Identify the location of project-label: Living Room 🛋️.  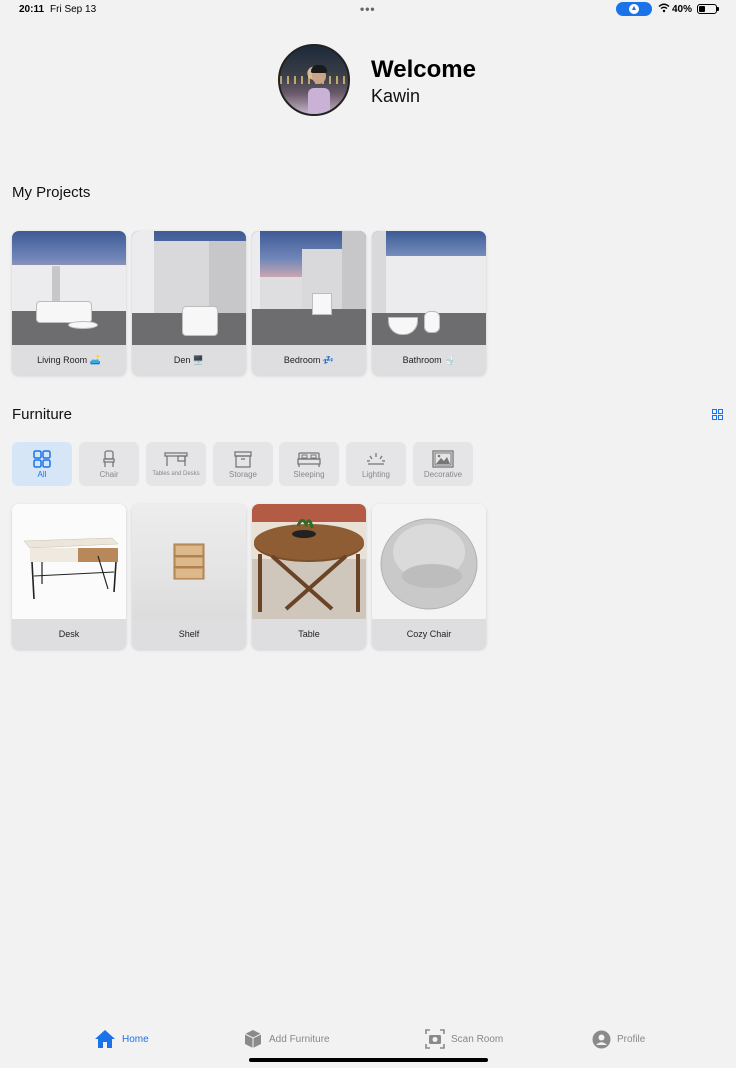
(69, 360).